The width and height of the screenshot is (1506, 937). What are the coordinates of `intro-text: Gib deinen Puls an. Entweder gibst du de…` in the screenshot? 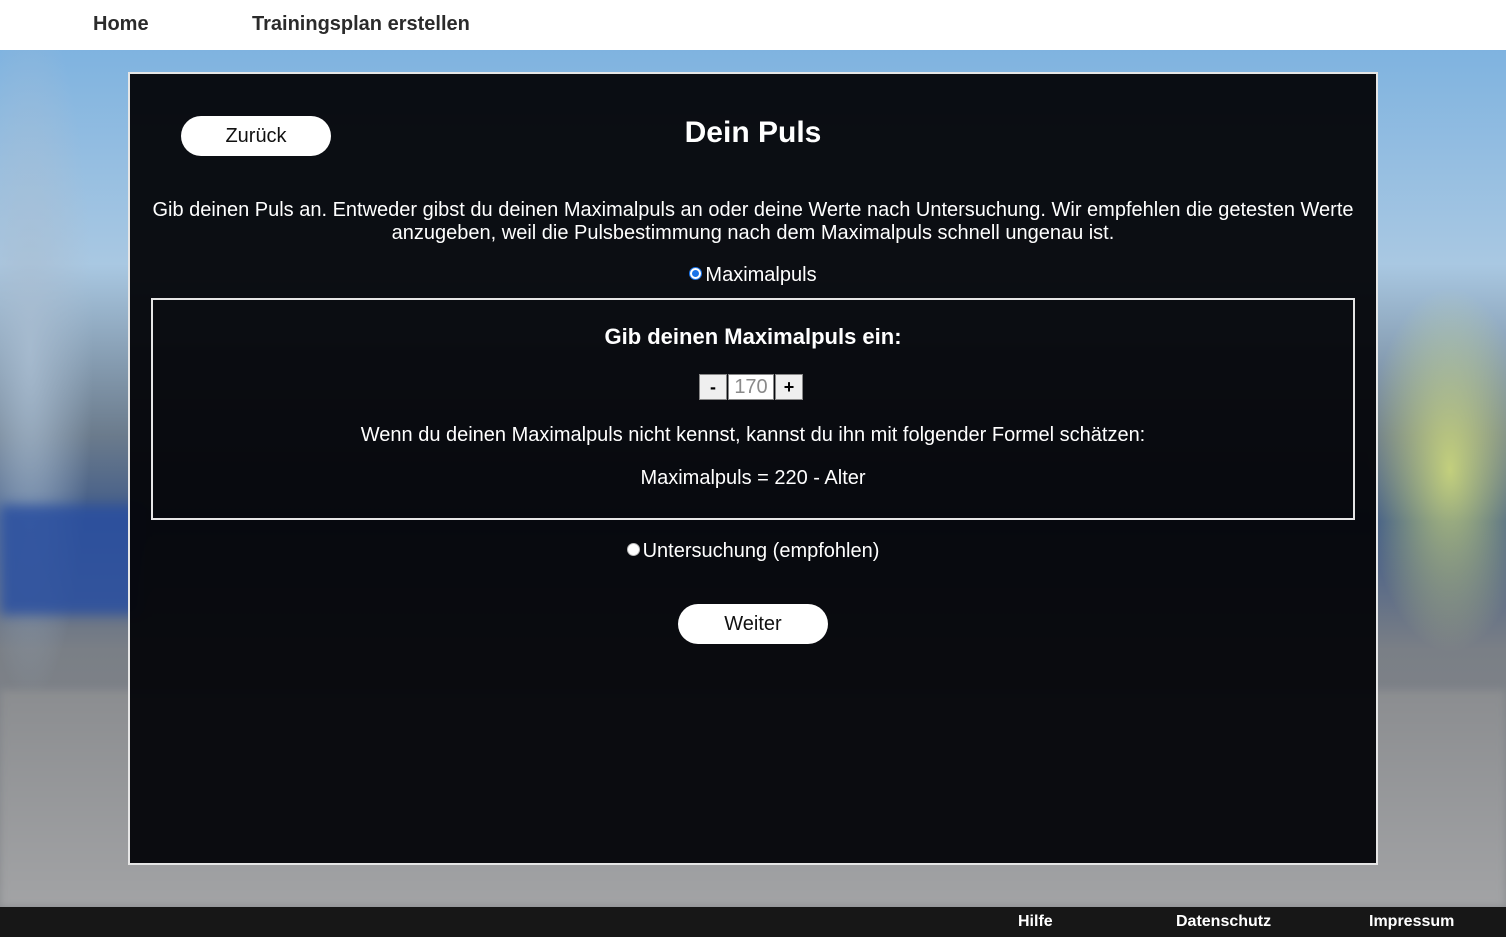 It's located at (753, 221).